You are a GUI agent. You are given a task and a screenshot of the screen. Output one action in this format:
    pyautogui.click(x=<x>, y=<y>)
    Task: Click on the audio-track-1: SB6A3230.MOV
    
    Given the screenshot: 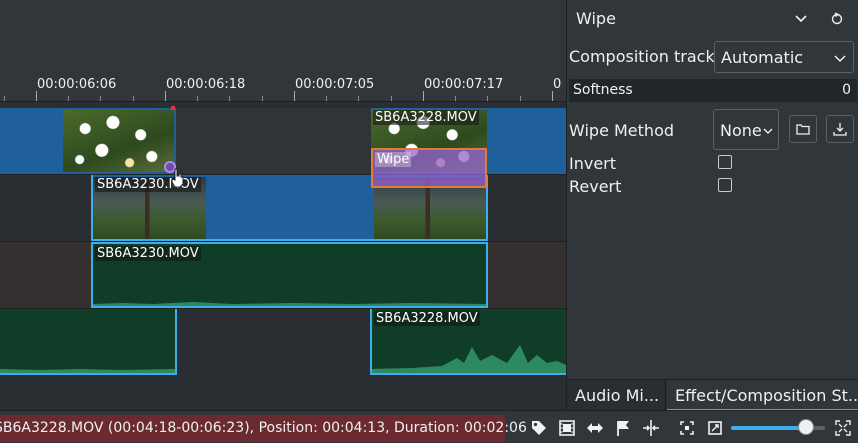 What is the action you would take?
    pyautogui.click(x=283, y=275)
    